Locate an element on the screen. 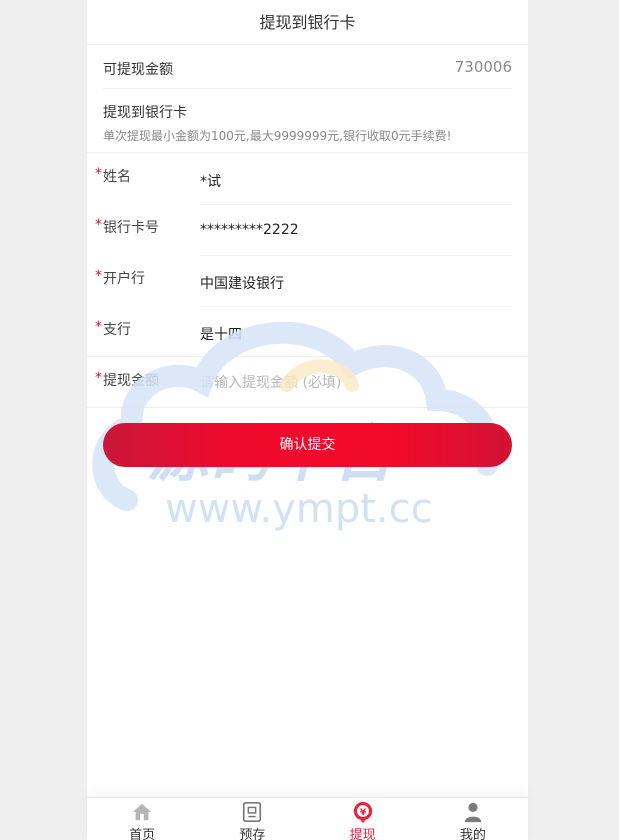  tab-withdraw: ¥ 提现 is located at coordinates (363, 819).